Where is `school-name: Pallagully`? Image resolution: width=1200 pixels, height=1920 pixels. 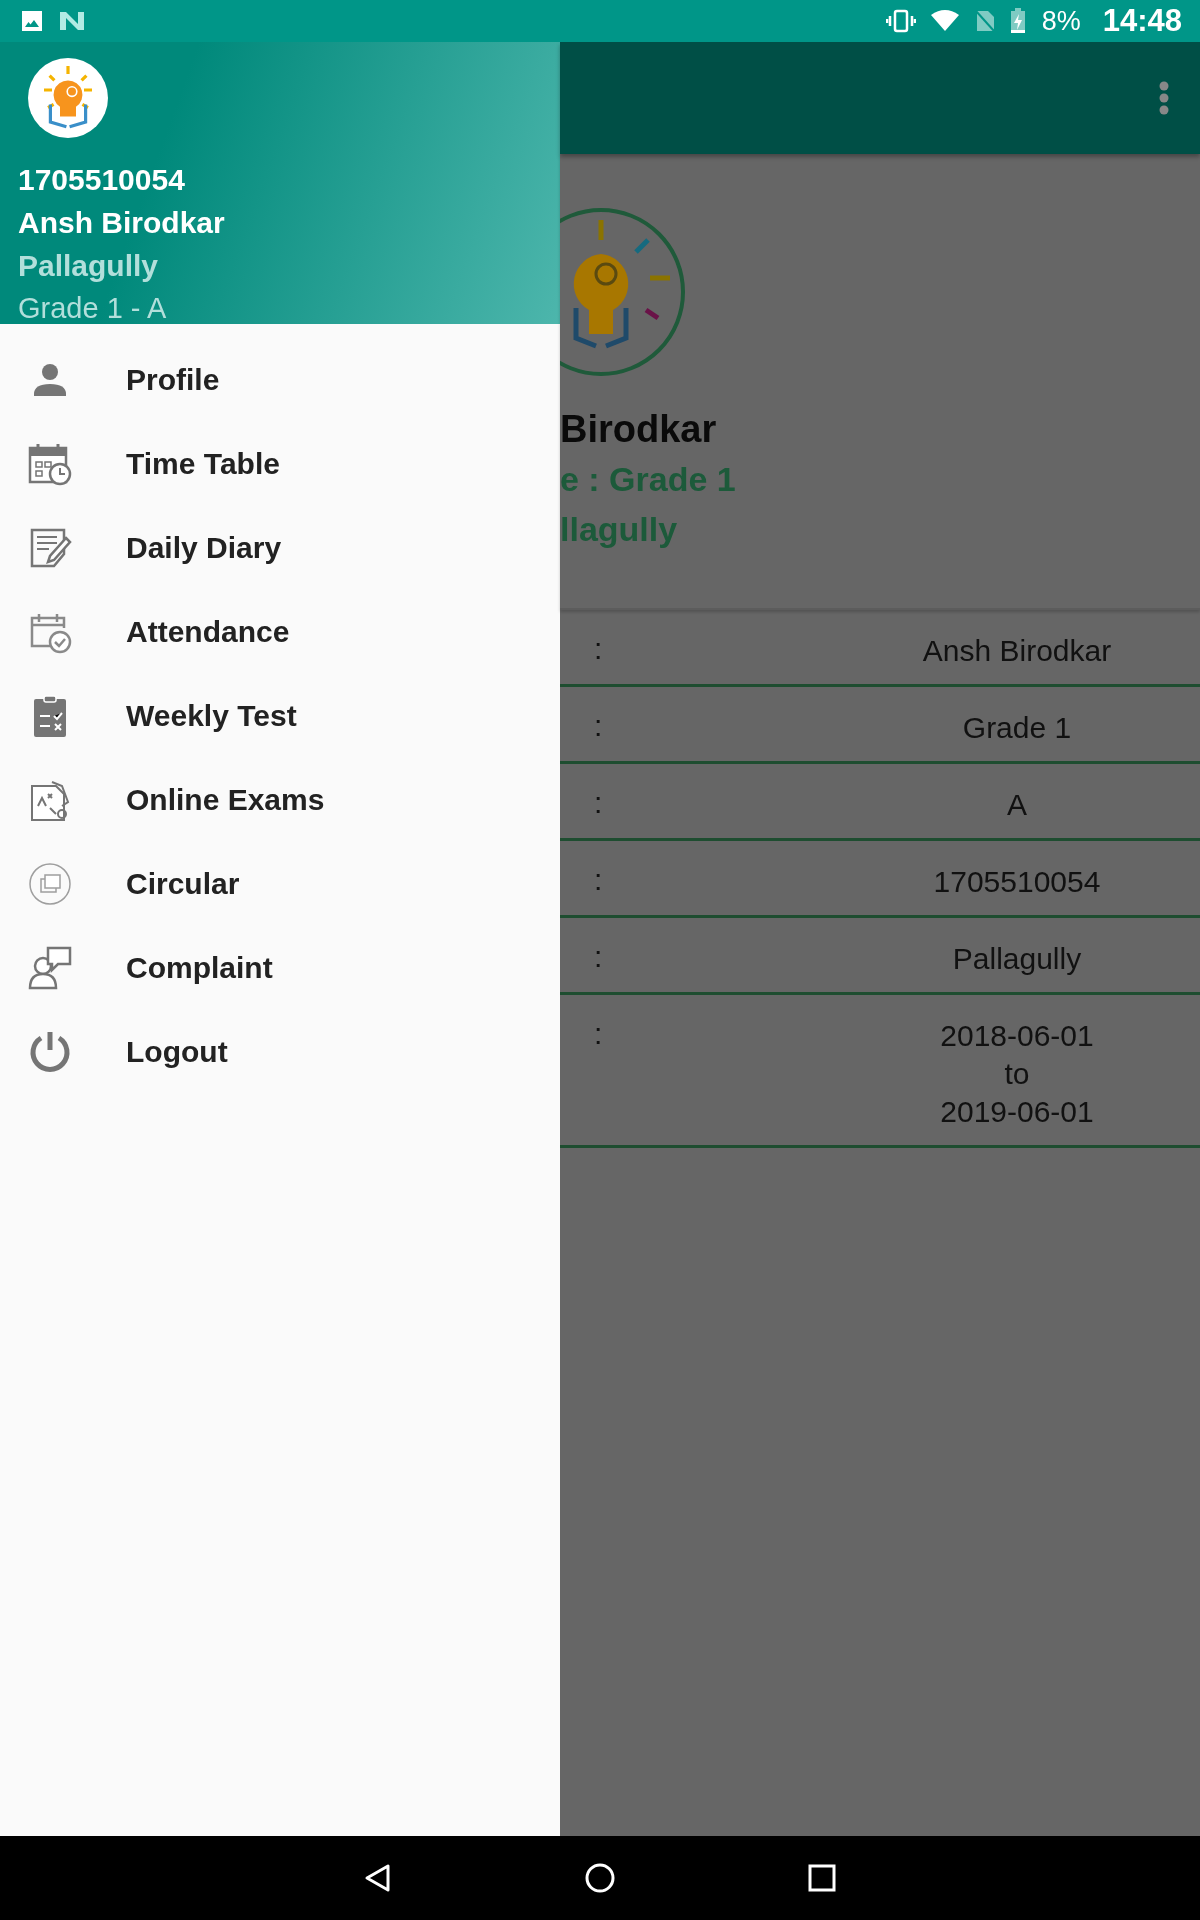 school-name: Pallagully is located at coordinates (89, 266).